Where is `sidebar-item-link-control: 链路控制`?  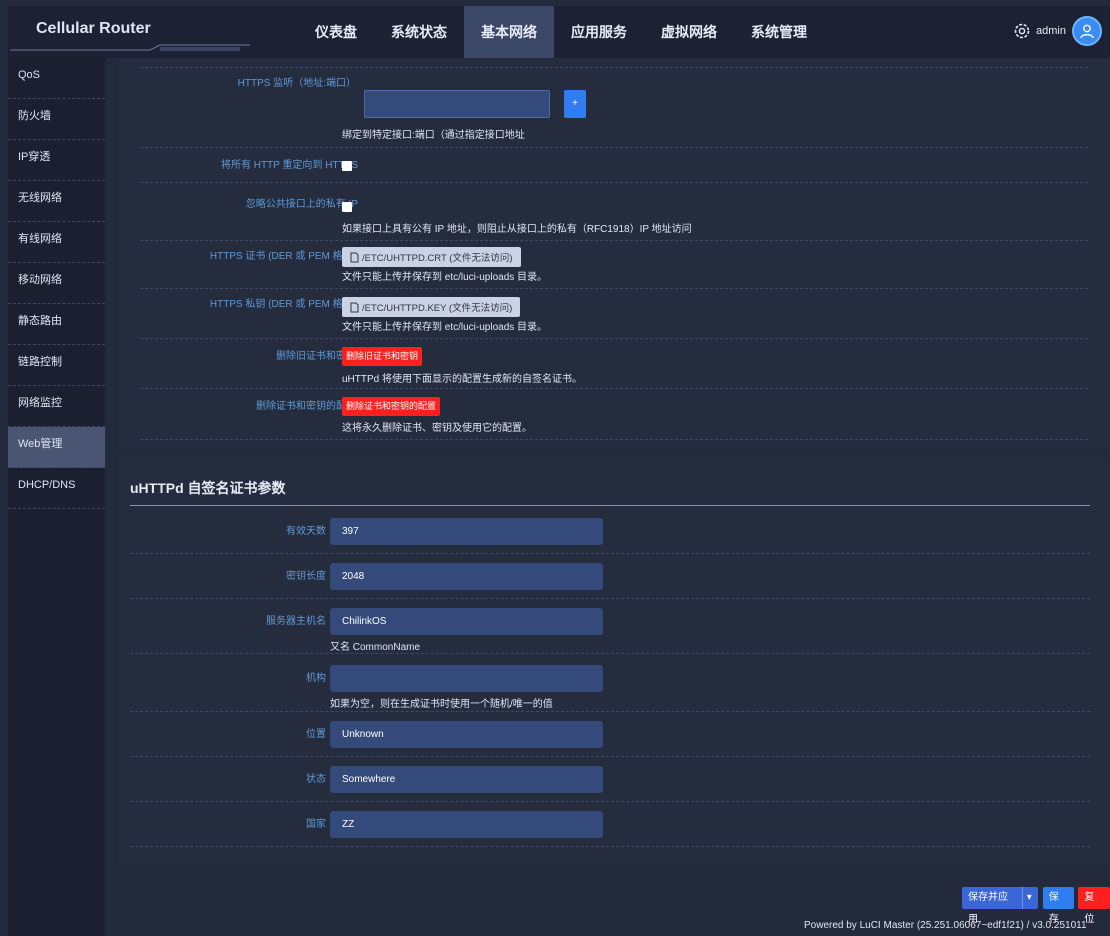
sidebar-item-link-control: 链路控制 is located at coordinates (56, 365).